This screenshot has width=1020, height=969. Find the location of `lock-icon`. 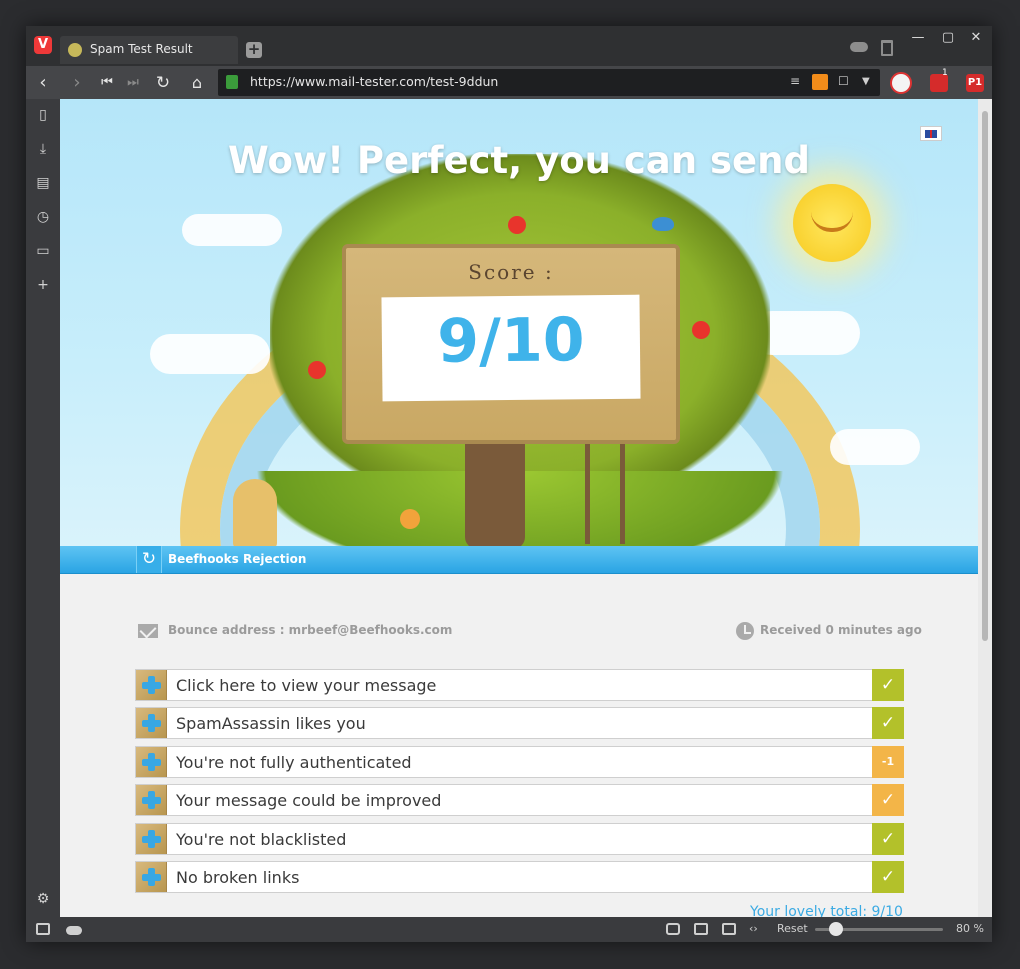

lock-icon is located at coordinates (232, 82).